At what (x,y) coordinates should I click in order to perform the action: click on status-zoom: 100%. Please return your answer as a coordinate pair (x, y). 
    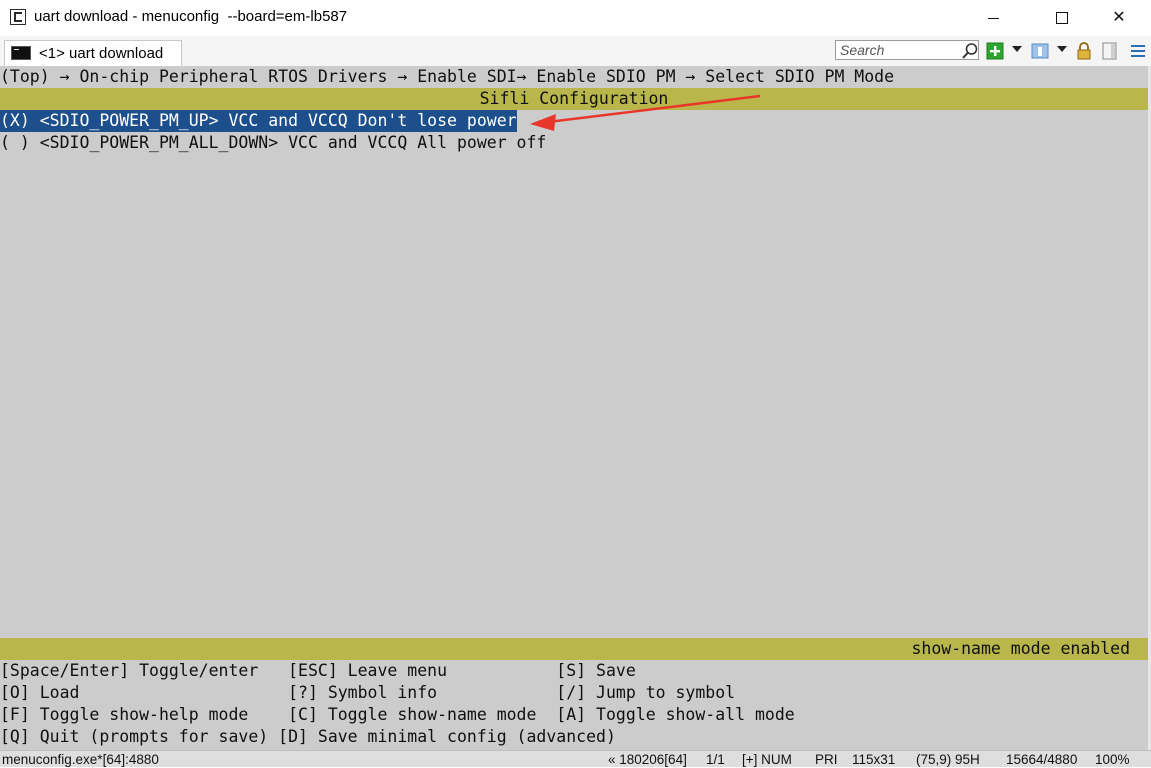
    Looking at the image, I should click on (1112, 759).